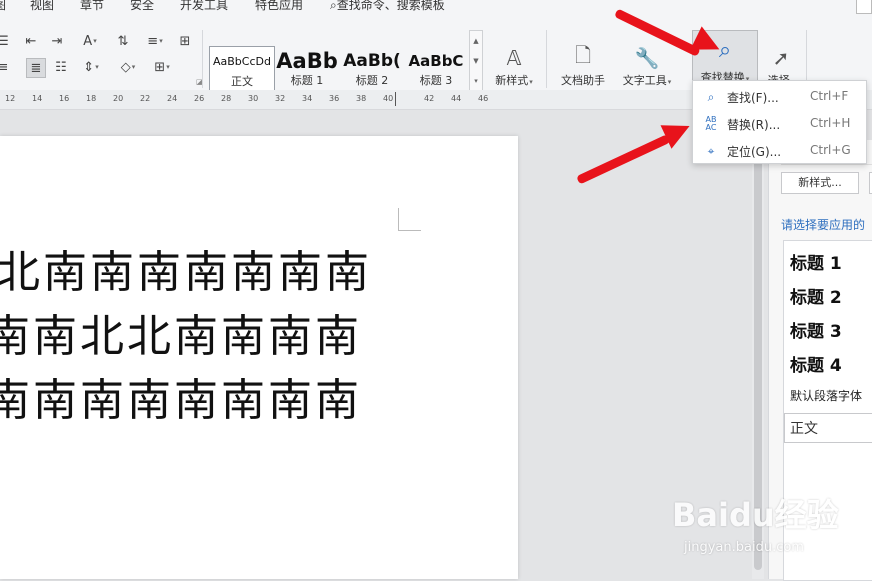 Image resolution: width=872 pixels, height=581 pixels. I want to click on document-line: 南南南南南南南南, so click(181, 400).